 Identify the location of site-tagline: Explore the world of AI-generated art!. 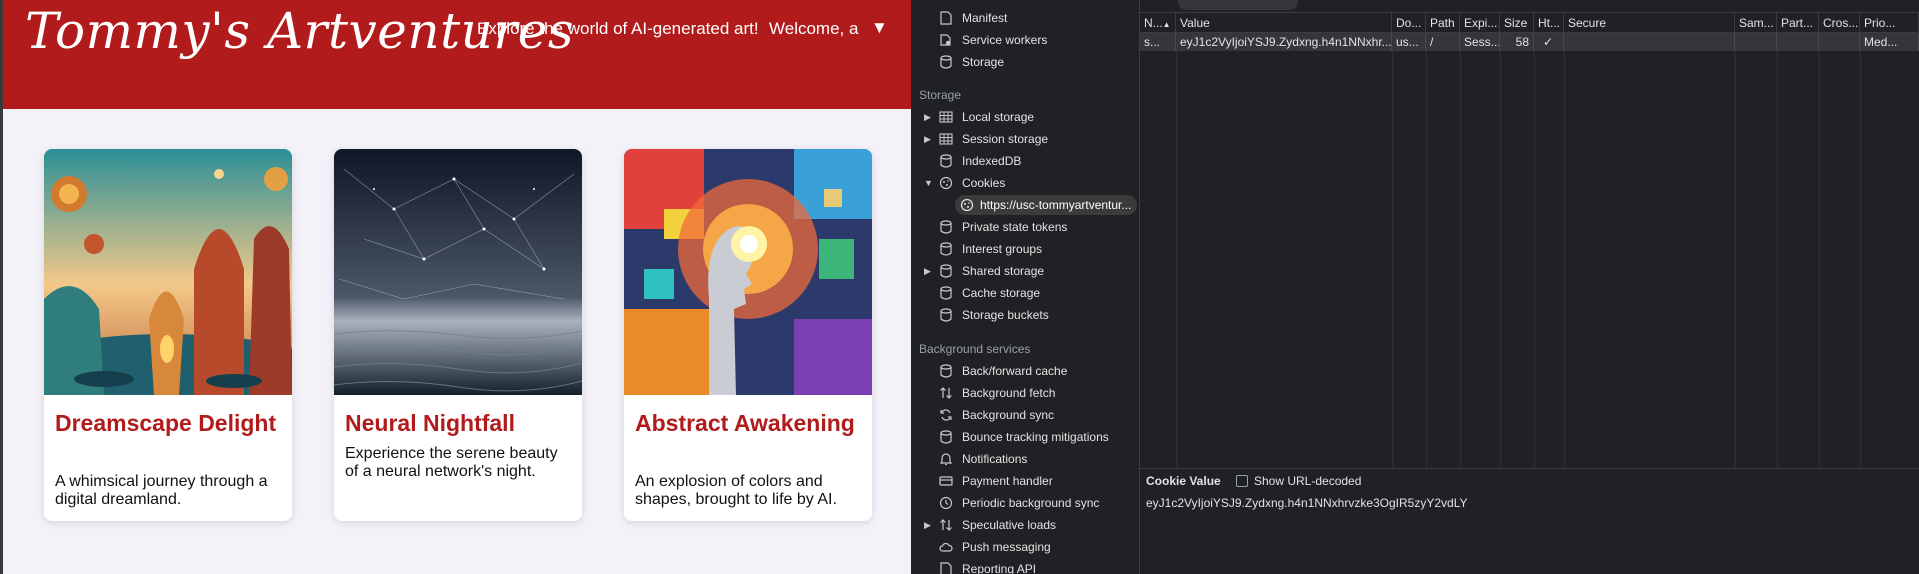
(618, 28).